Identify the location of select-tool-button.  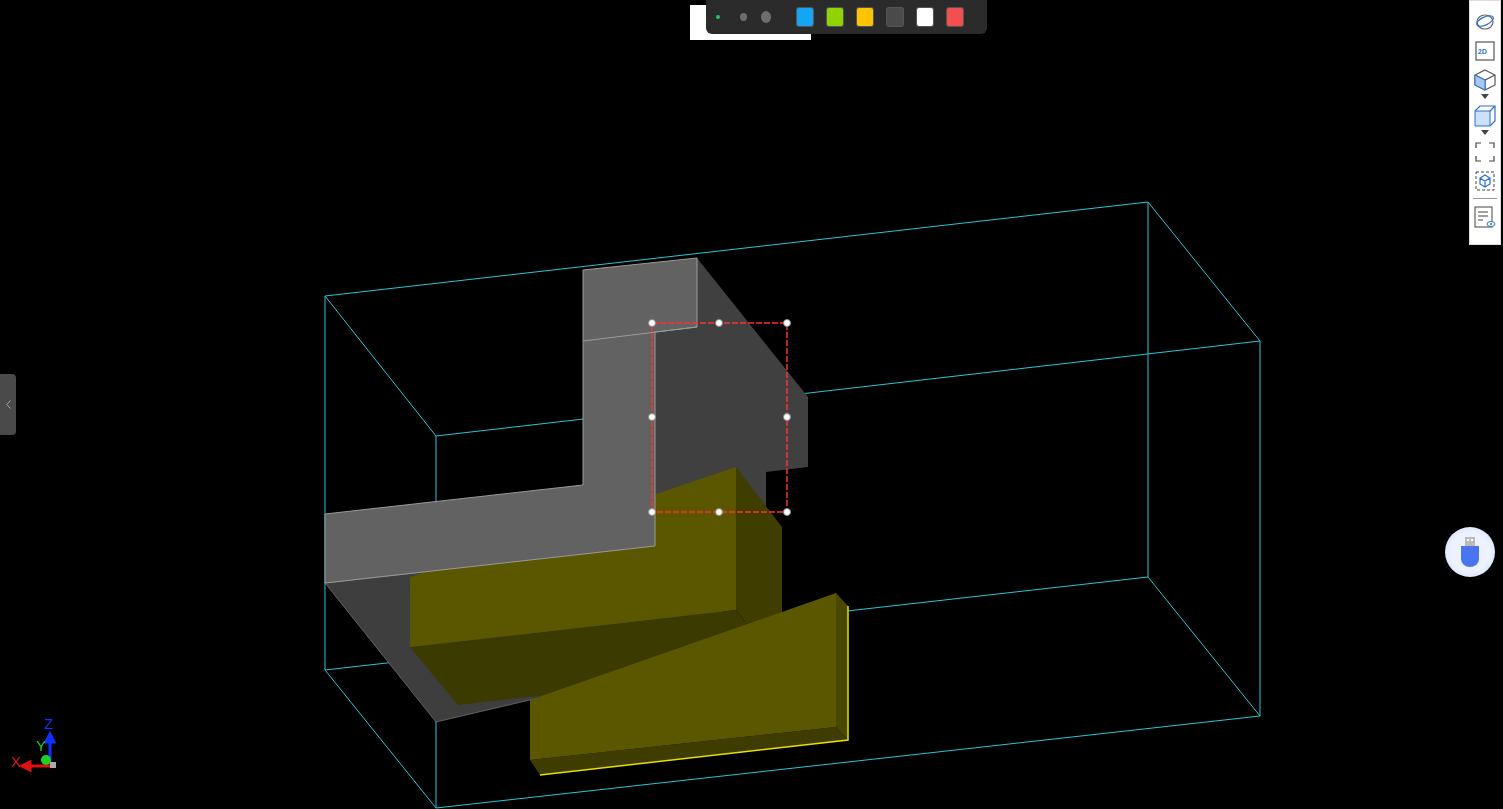
(1485, 181).